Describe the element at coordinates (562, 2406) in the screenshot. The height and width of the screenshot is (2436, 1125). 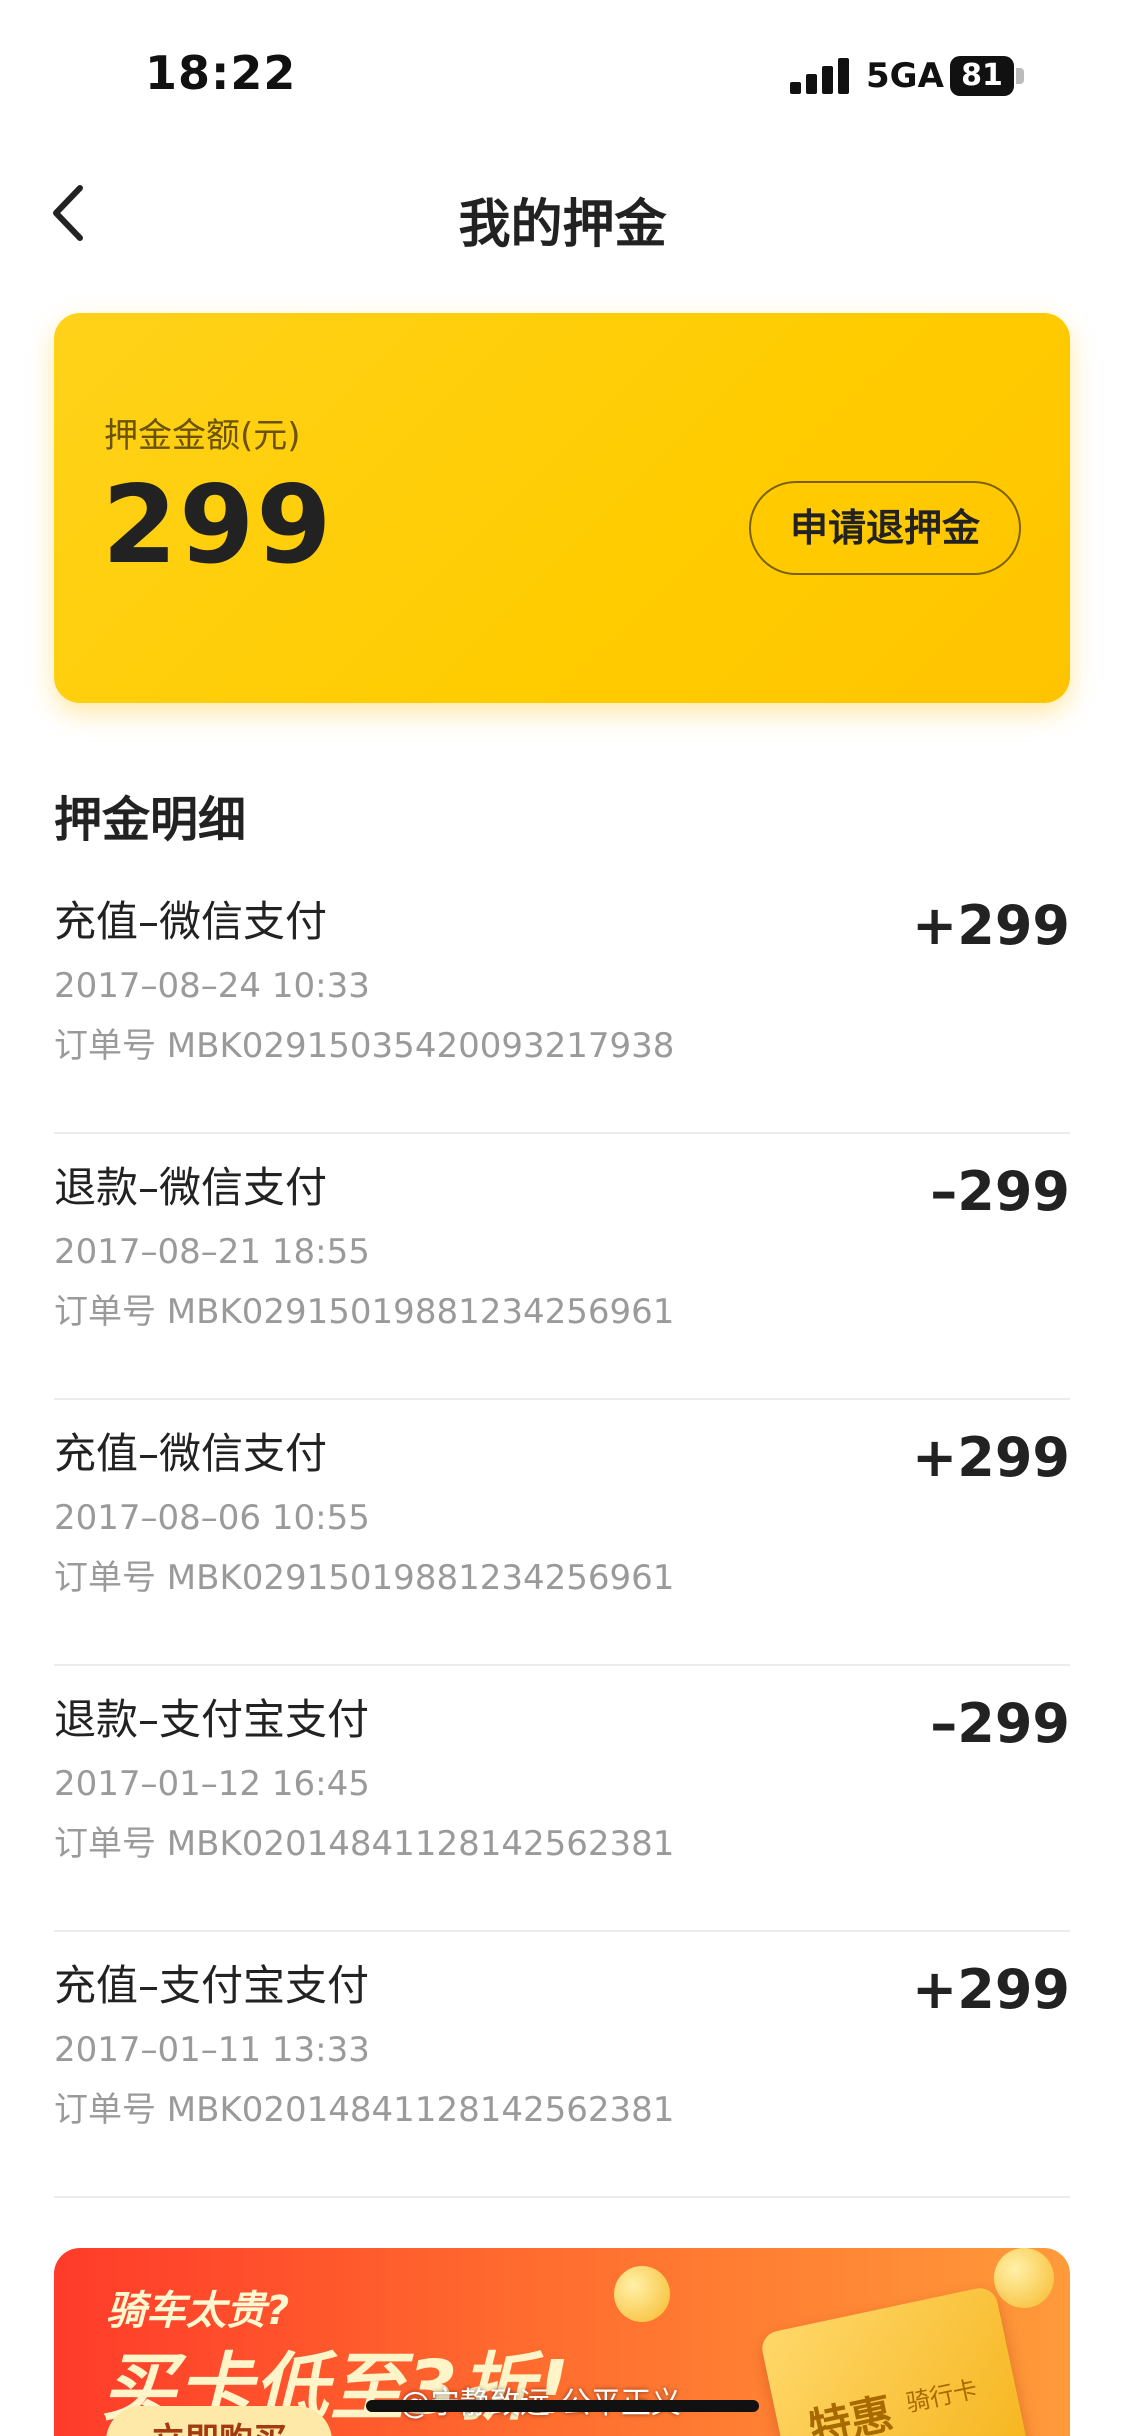
I see `home-indicator` at that location.